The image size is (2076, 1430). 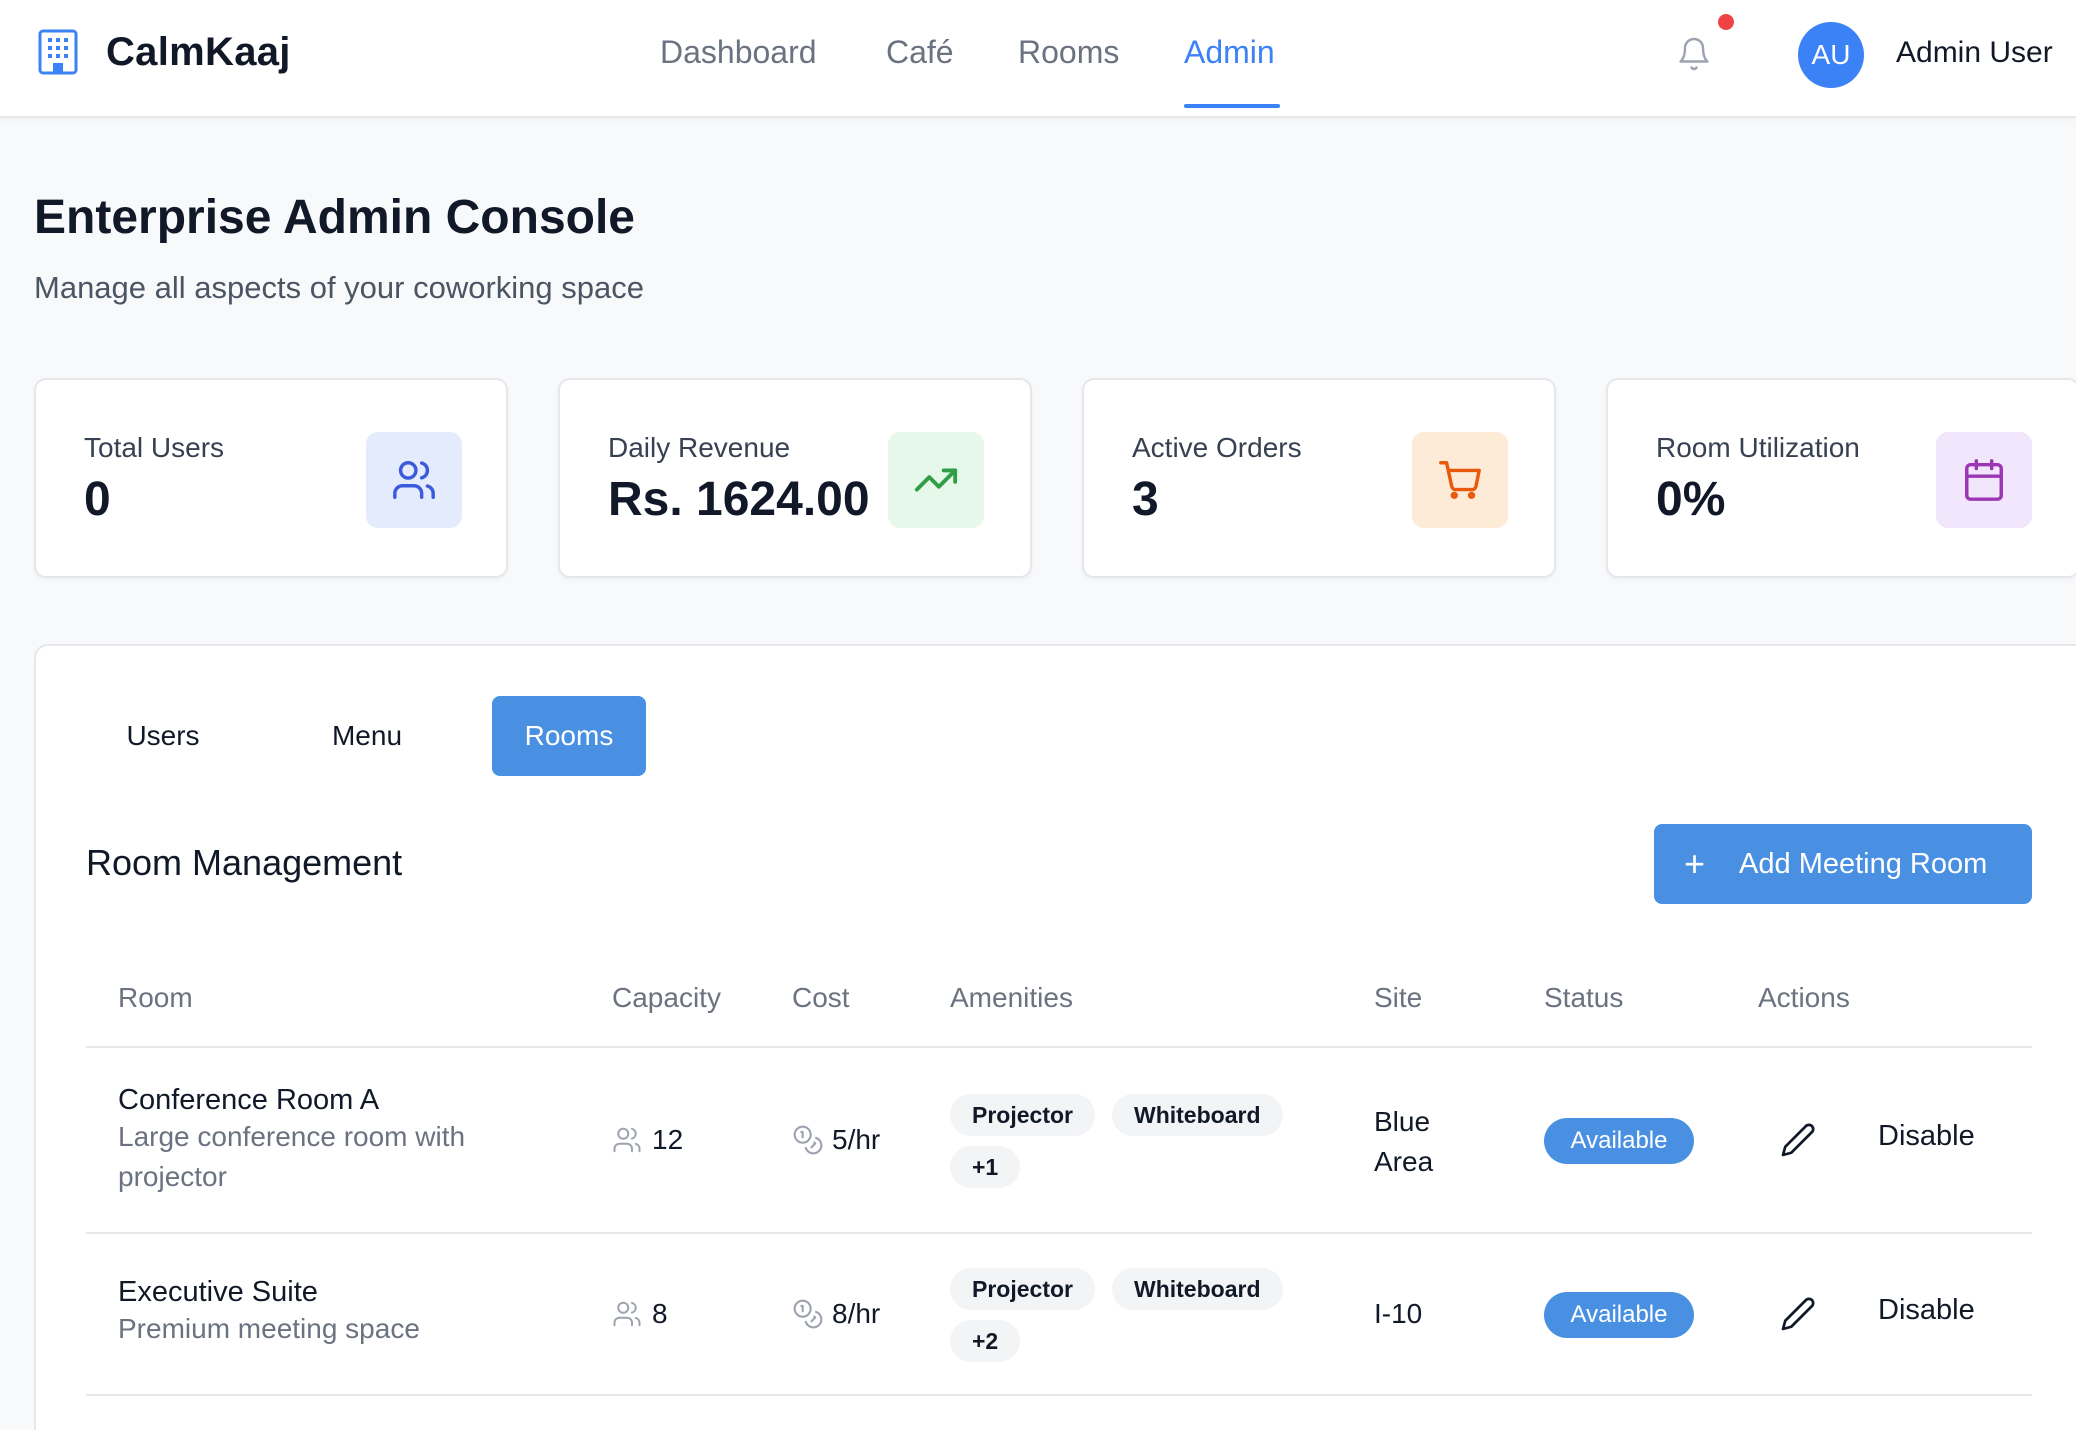 What do you see at coordinates (271, 478) in the screenshot?
I see `stat-card-total-users: Total Users 0` at bounding box center [271, 478].